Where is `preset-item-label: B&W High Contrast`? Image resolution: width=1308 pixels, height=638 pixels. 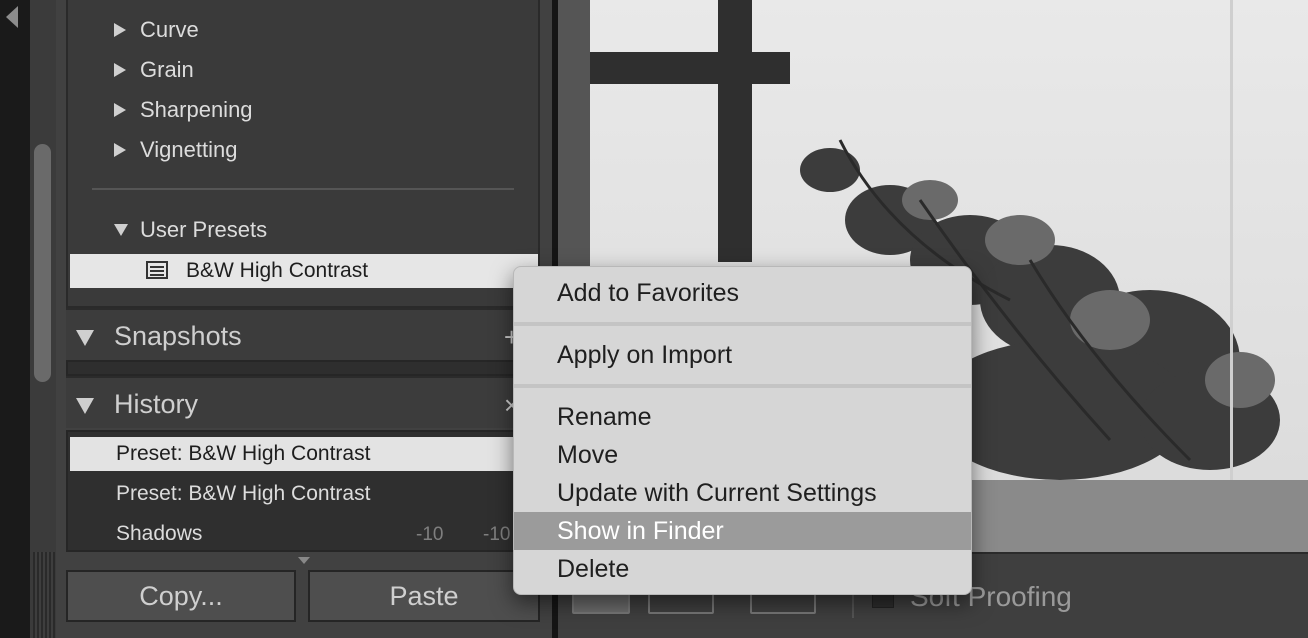 preset-item-label: B&W High Contrast is located at coordinates (277, 270).